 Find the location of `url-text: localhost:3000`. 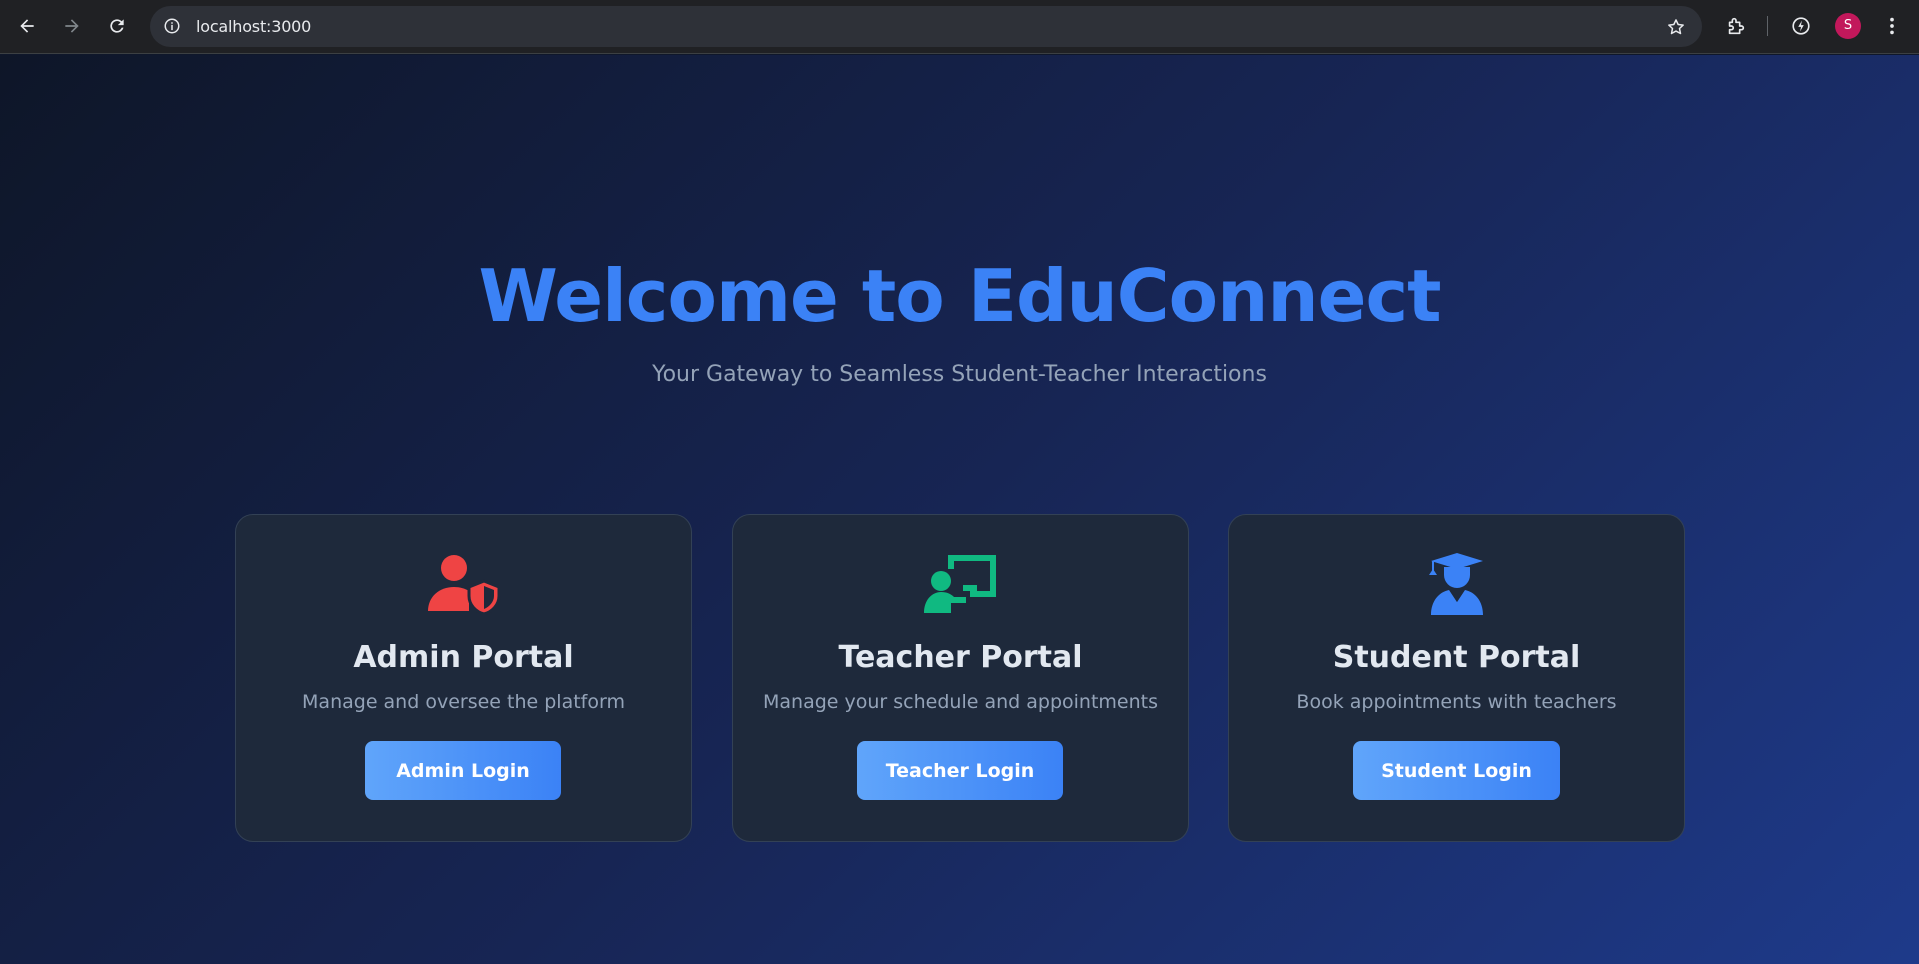

url-text: localhost:3000 is located at coordinates (253, 26).